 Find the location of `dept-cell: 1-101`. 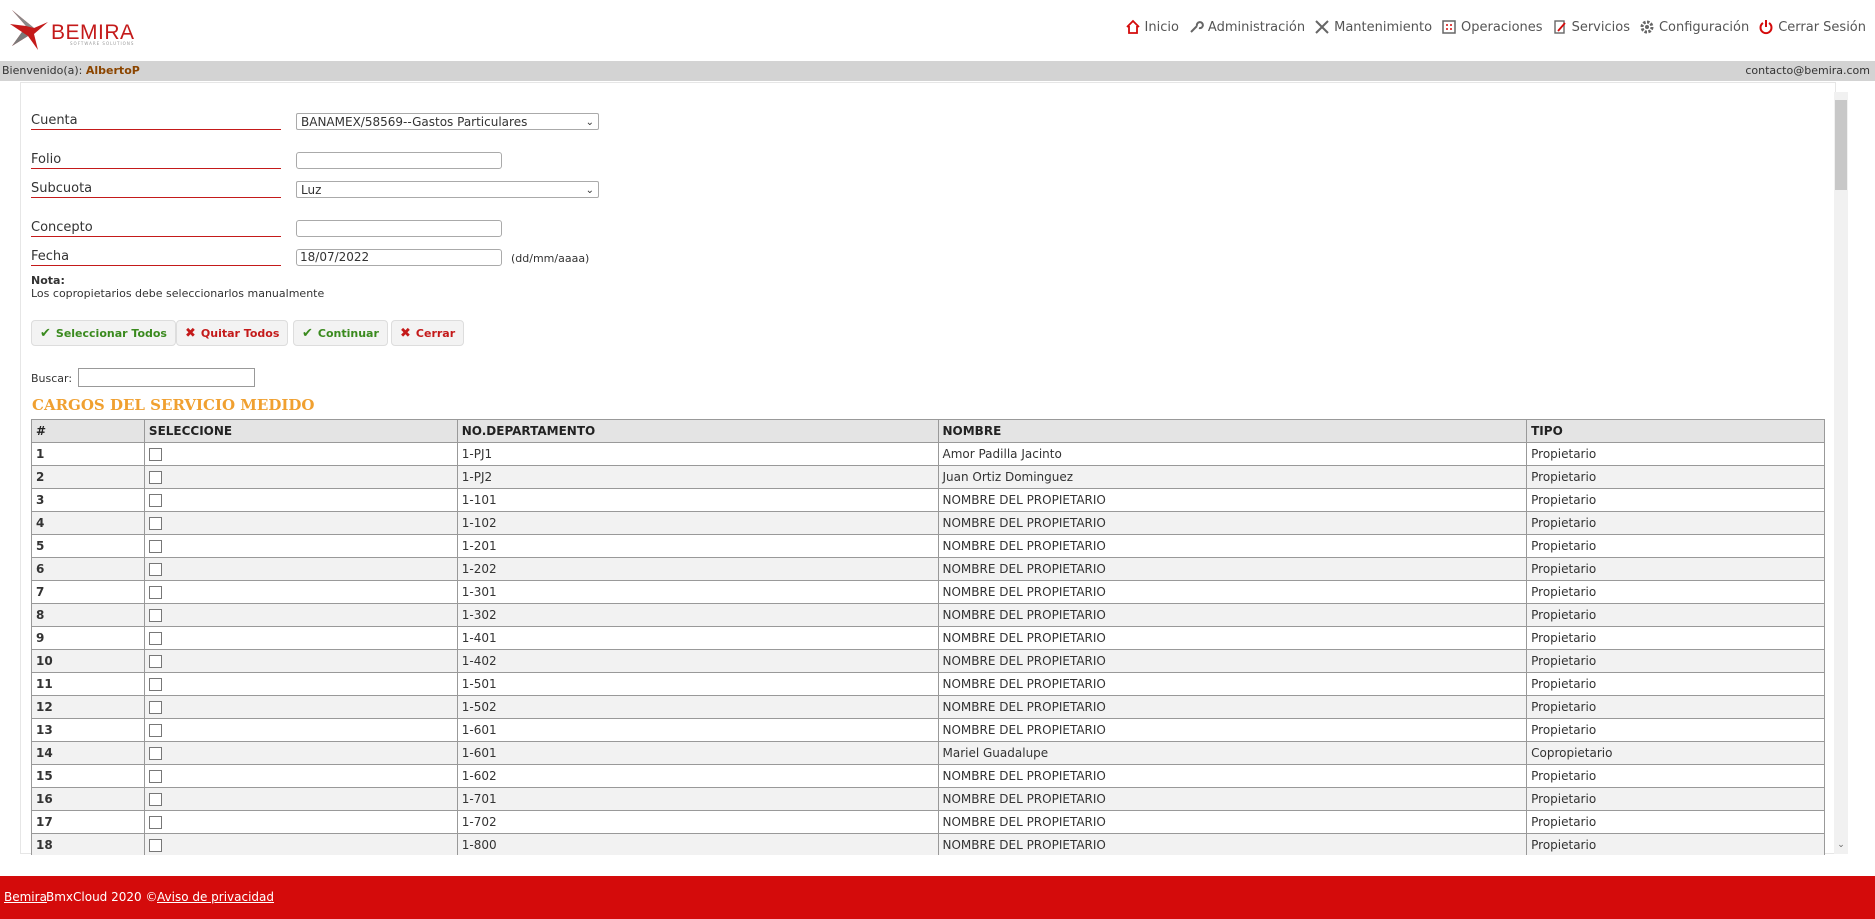

dept-cell: 1-101 is located at coordinates (697, 500).